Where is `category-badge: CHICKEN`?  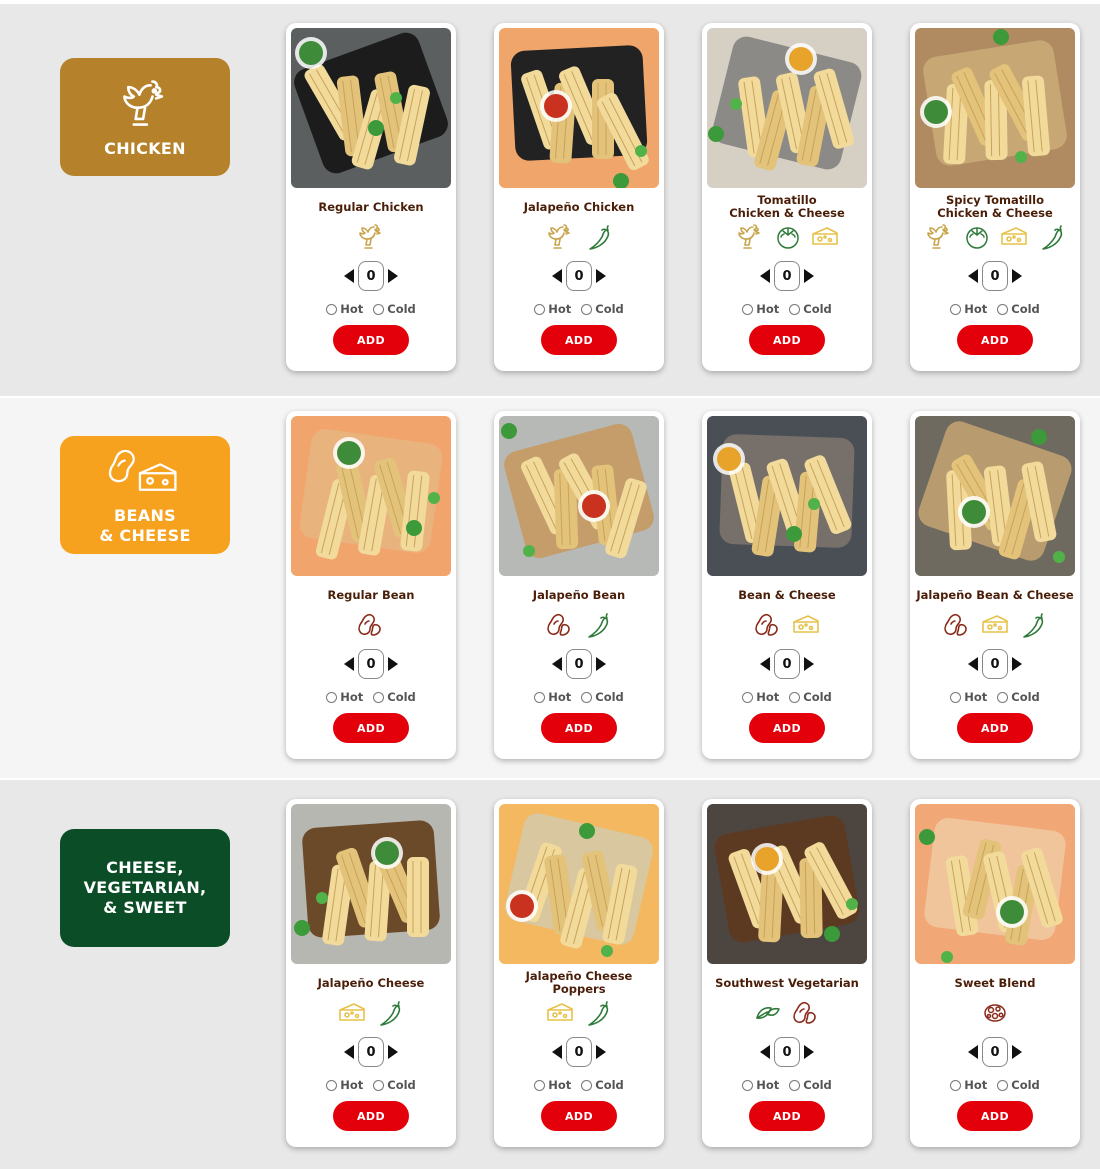
category-badge: CHICKEN is located at coordinates (145, 117).